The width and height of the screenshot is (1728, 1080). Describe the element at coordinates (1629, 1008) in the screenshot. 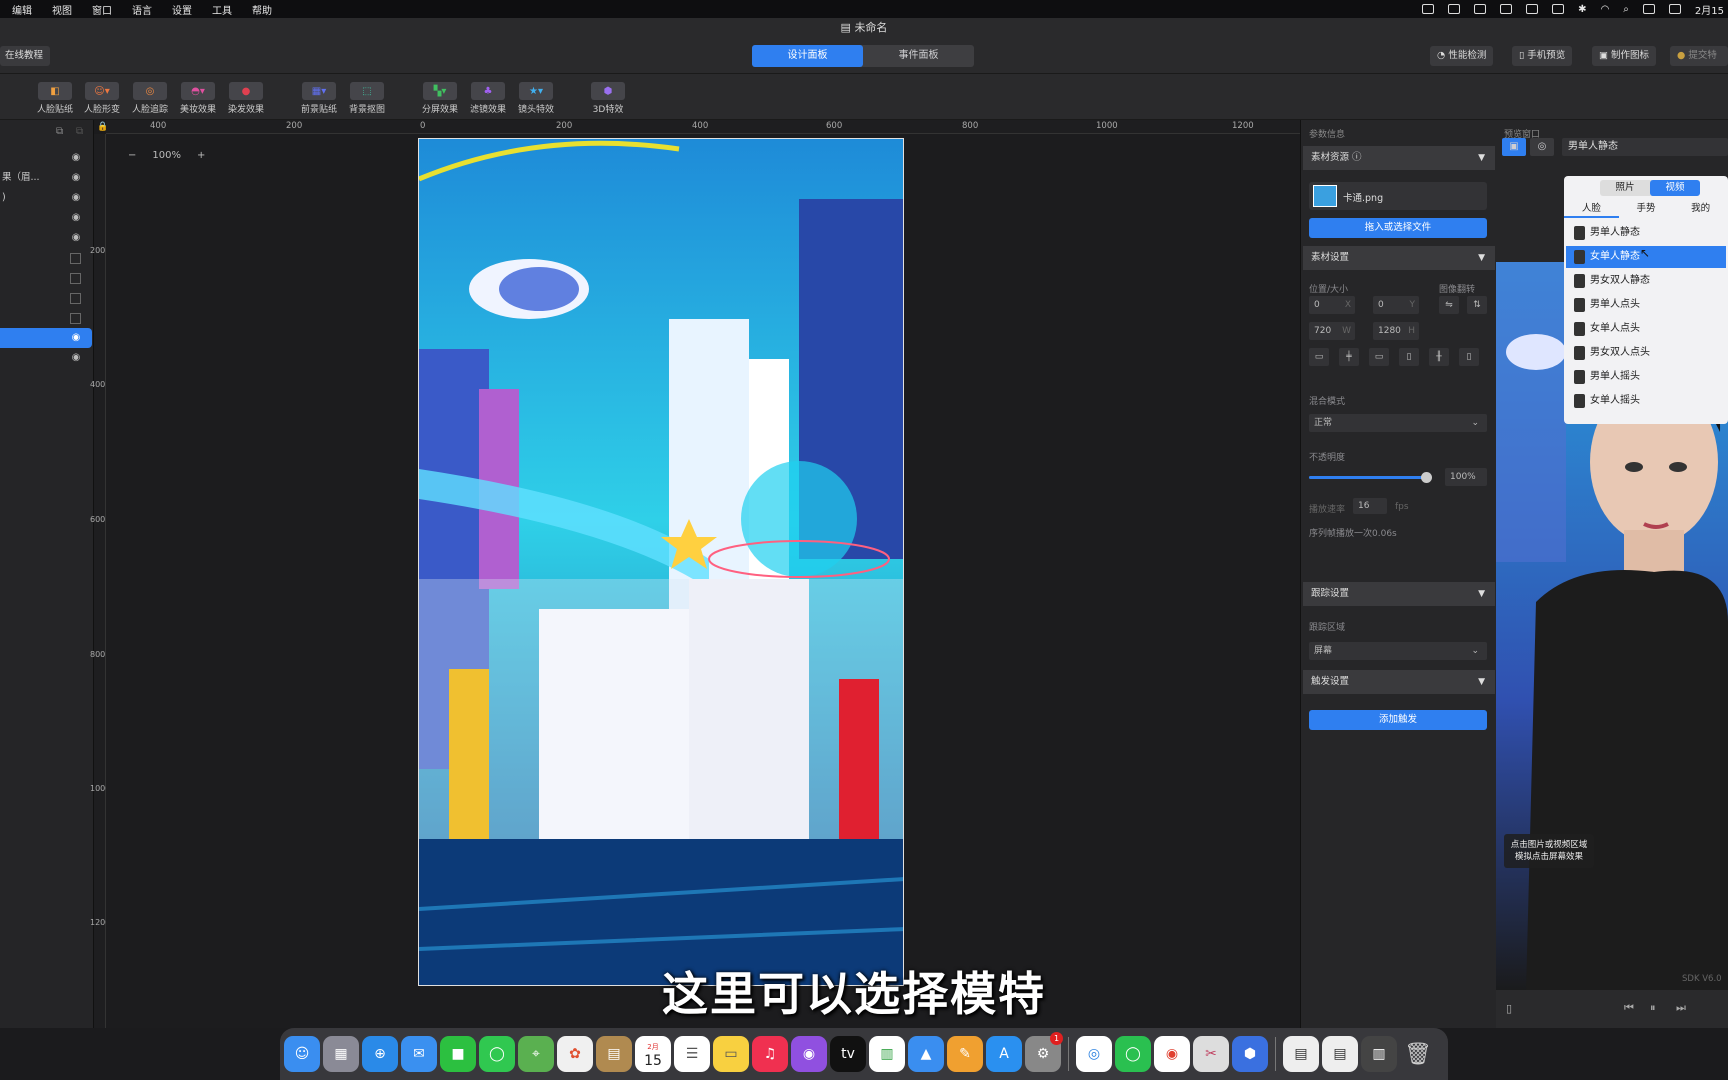

I see `prev-frame-icon: ⏮` at that location.